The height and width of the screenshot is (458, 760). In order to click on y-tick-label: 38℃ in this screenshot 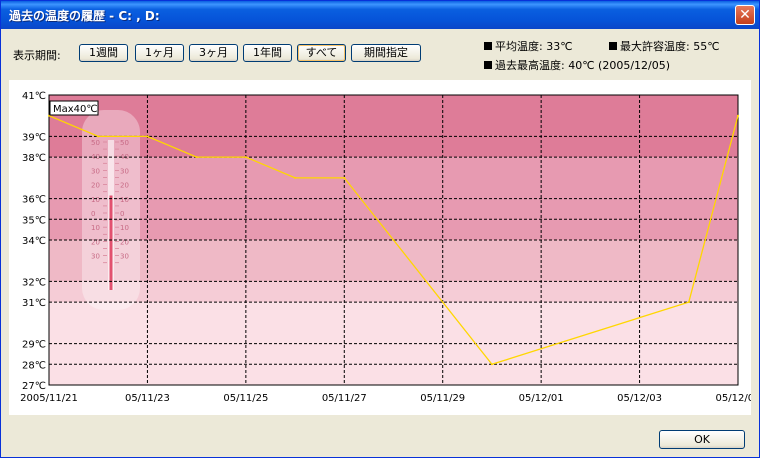, I will do `click(34, 158)`.